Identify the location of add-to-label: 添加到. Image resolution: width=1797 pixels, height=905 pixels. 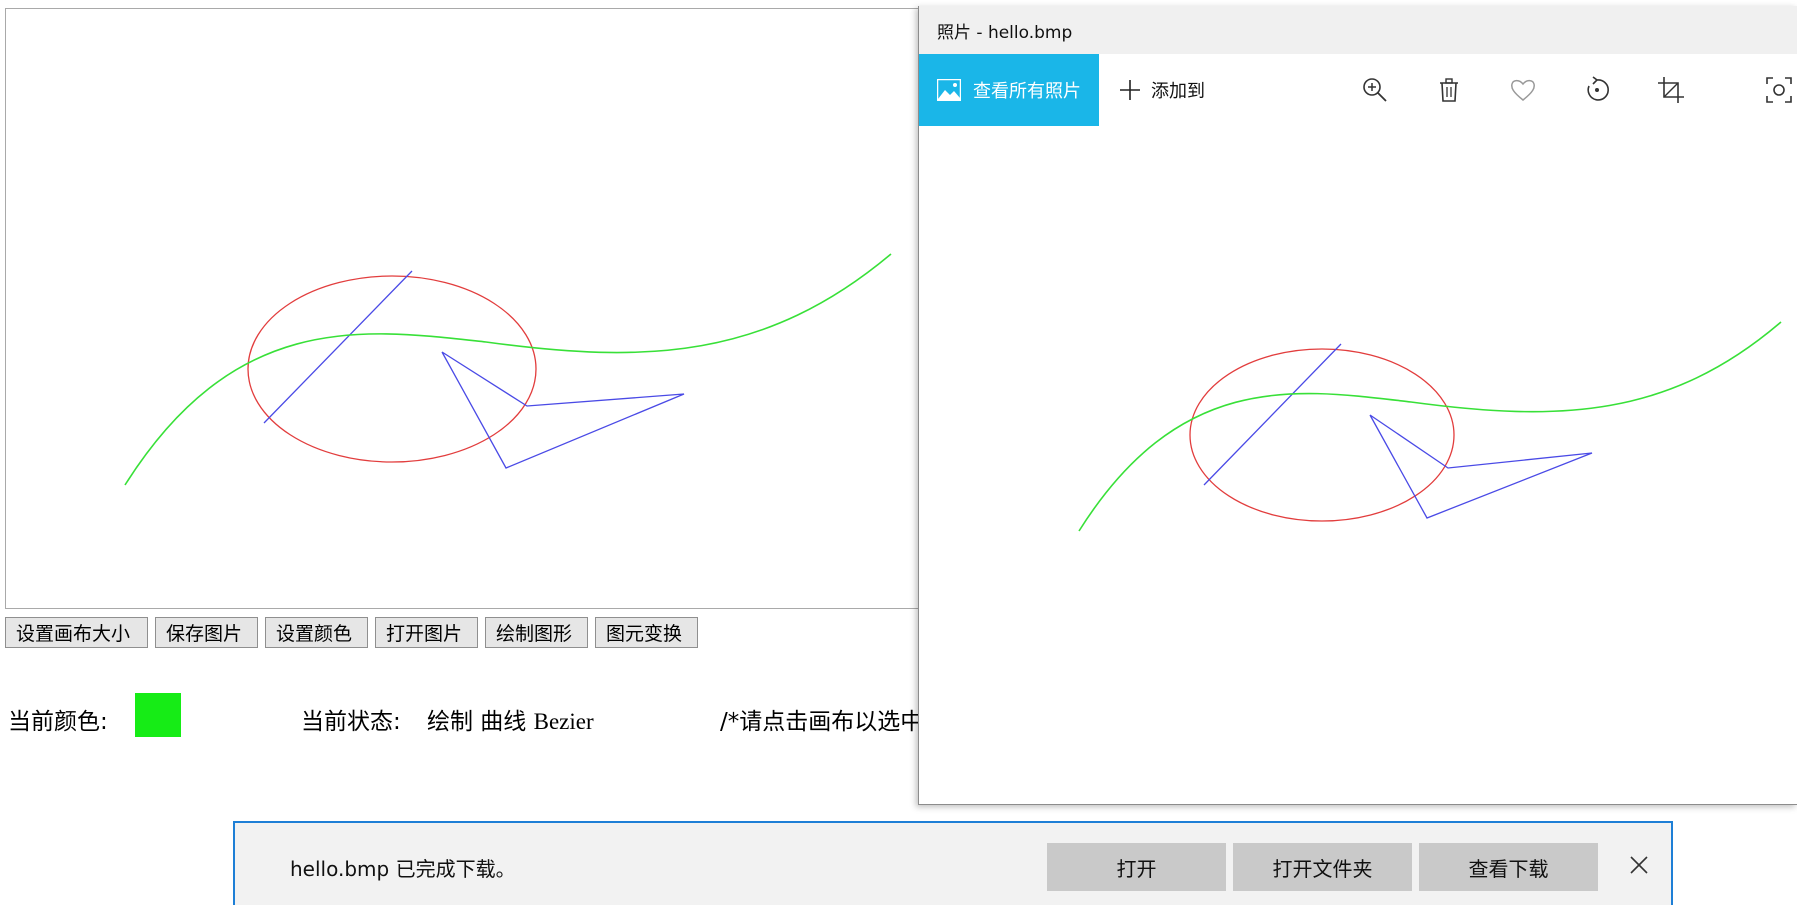
(1178, 91).